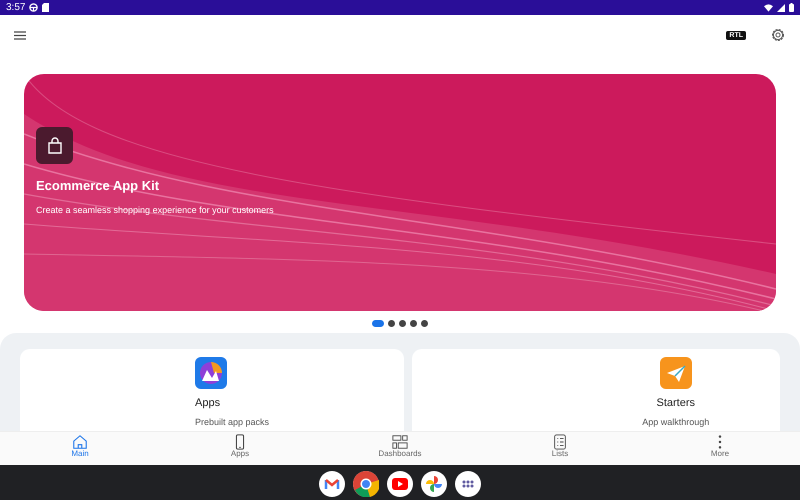 This screenshot has height=500, width=800. Describe the element at coordinates (212, 390) in the screenshot. I see `feature-card: Apps Prebuilt app packs` at that location.